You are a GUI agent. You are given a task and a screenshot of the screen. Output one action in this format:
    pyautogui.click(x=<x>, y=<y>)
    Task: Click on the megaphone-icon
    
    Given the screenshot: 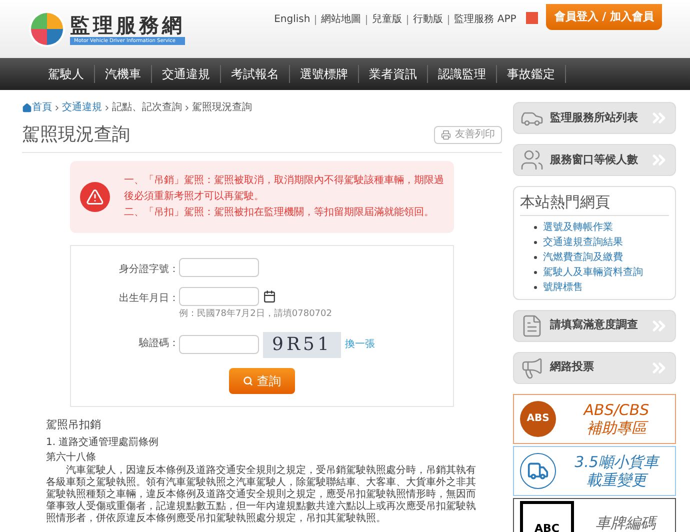 What is the action you would take?
    pyautogui.click(x=532, y=368)
    